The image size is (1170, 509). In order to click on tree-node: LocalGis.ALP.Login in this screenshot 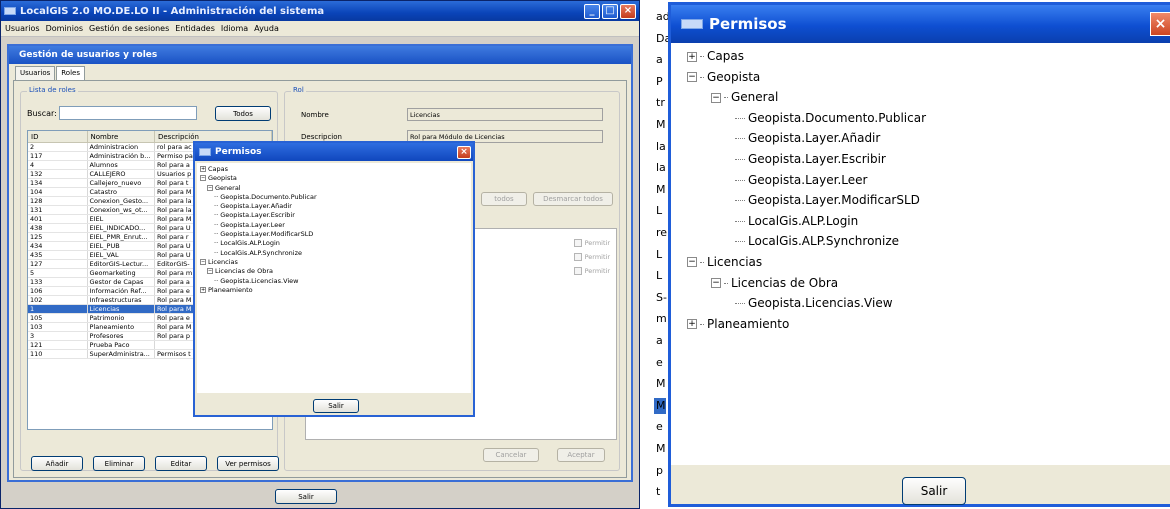, I will do `click(920, 221)`.